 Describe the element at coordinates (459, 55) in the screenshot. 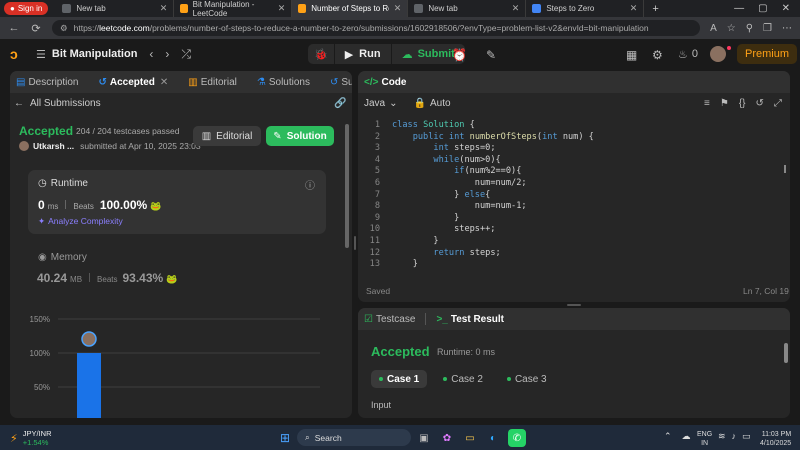

I see `timer-icon: ⏰` at that location.